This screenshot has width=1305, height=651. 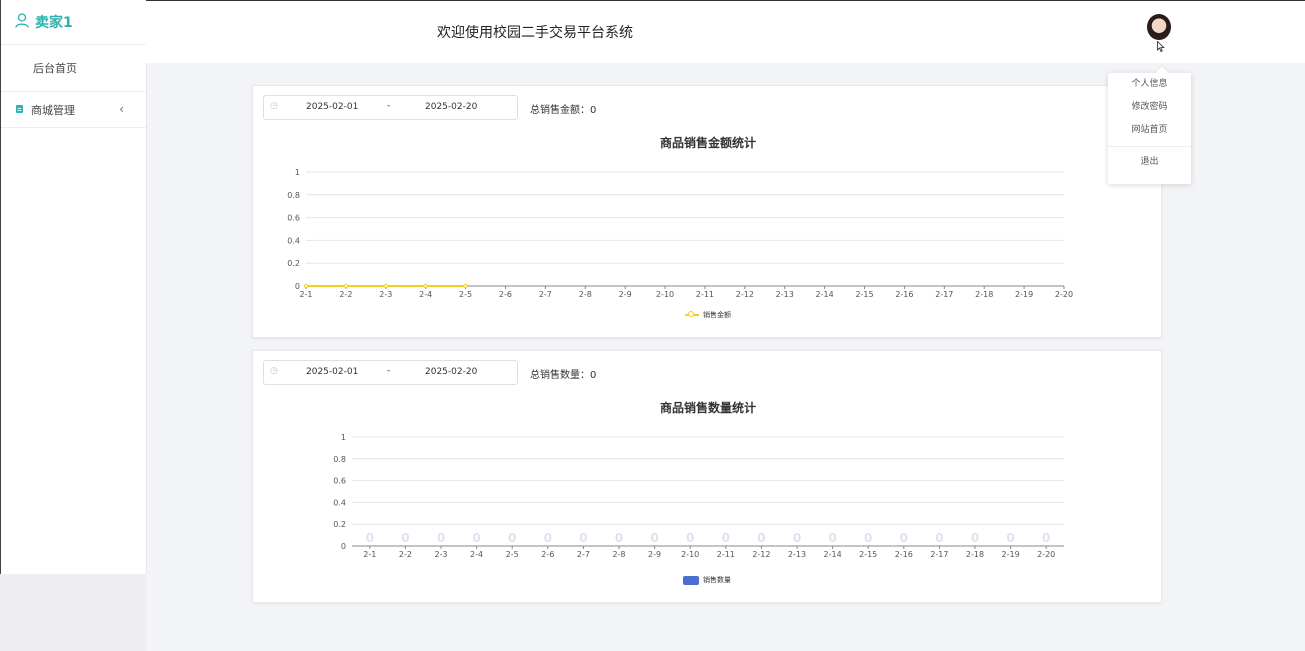 What do you see at coordinates (717, 315) in the screenshot?
I see `legend-label: 销售金额` at bounding box center [717, 315].